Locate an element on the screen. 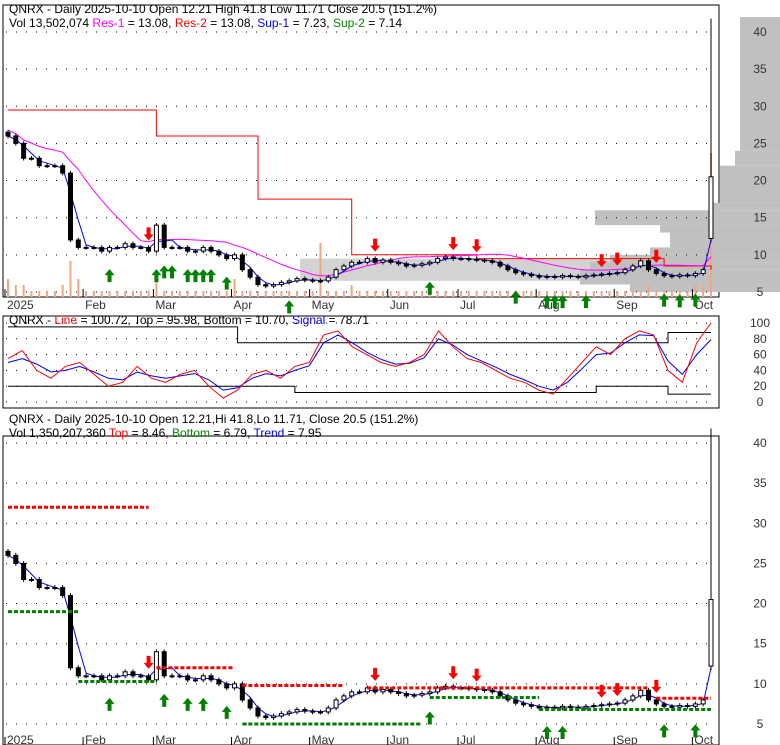  mid-prefix: QNRX - is located at coordinates (32, 320).